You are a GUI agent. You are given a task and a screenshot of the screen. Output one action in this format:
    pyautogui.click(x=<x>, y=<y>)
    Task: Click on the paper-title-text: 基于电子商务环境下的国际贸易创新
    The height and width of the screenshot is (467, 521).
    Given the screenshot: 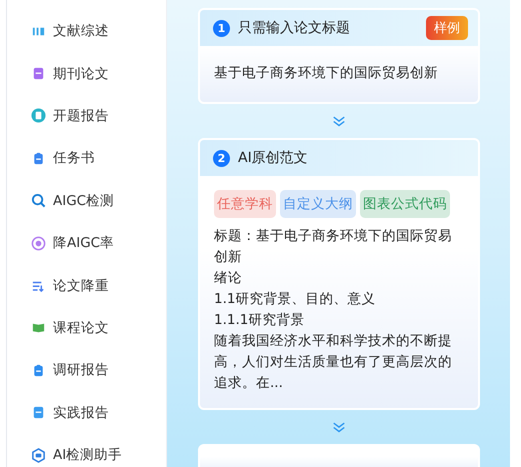 What is the action you would take?
    pyautogui.click(x=326, y=73)
    